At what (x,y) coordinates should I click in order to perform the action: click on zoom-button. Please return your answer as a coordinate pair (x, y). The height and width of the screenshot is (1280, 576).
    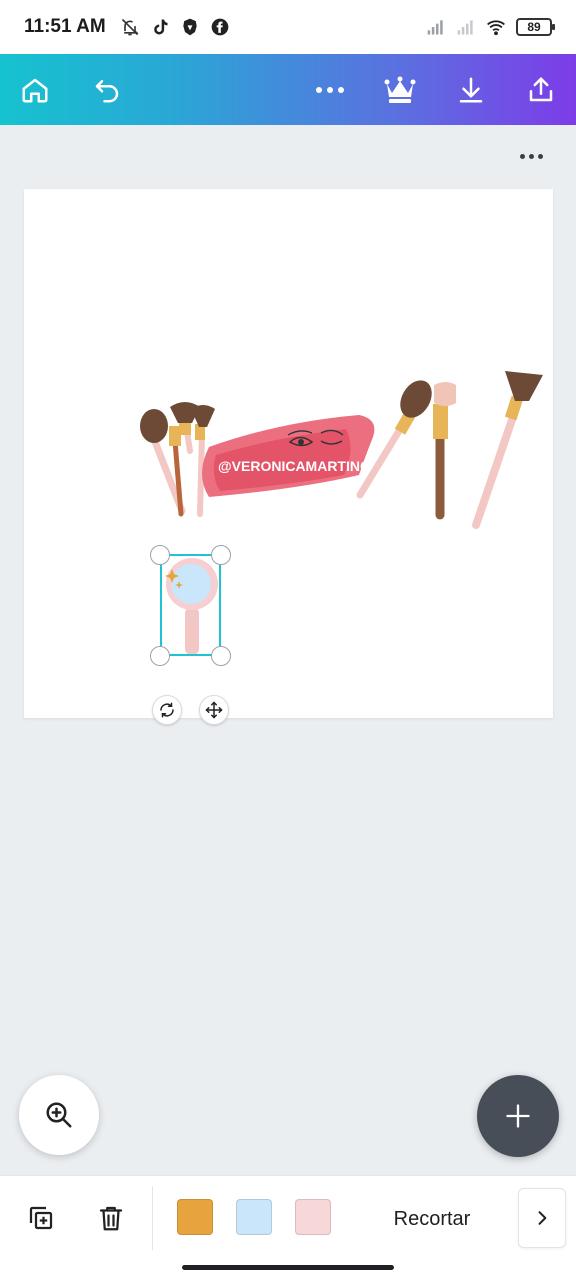
    Looking at the image, I should click on (59, 1115).